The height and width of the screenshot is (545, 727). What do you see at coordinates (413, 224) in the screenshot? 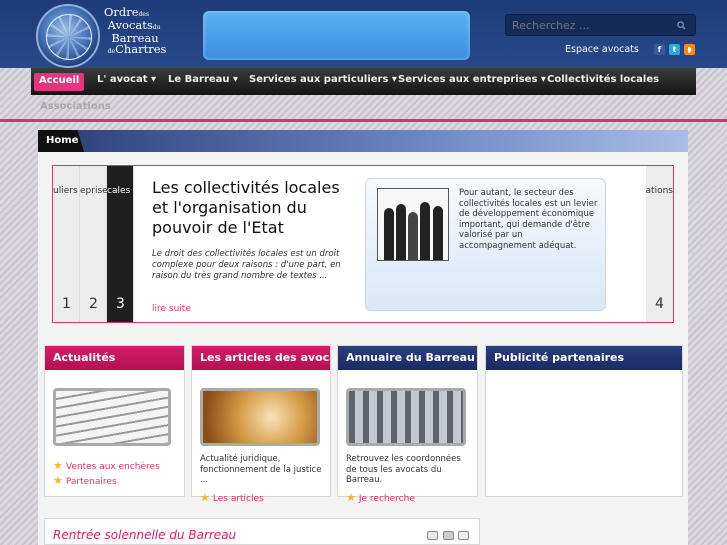
I see `business-people-image` at bounding box center [413, 224].